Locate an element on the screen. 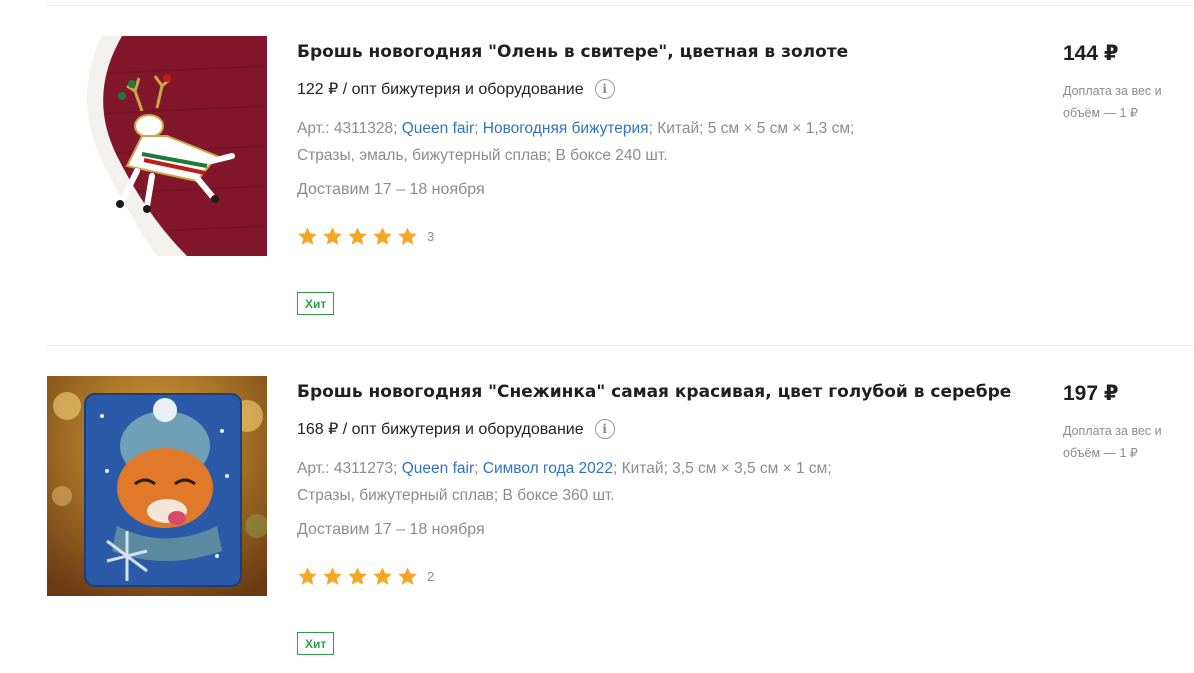 The height and width of the screenshot is (673, 1194). size: 3,5 см × 3,5 см × 1 см; is located at coordinates (752, 468).